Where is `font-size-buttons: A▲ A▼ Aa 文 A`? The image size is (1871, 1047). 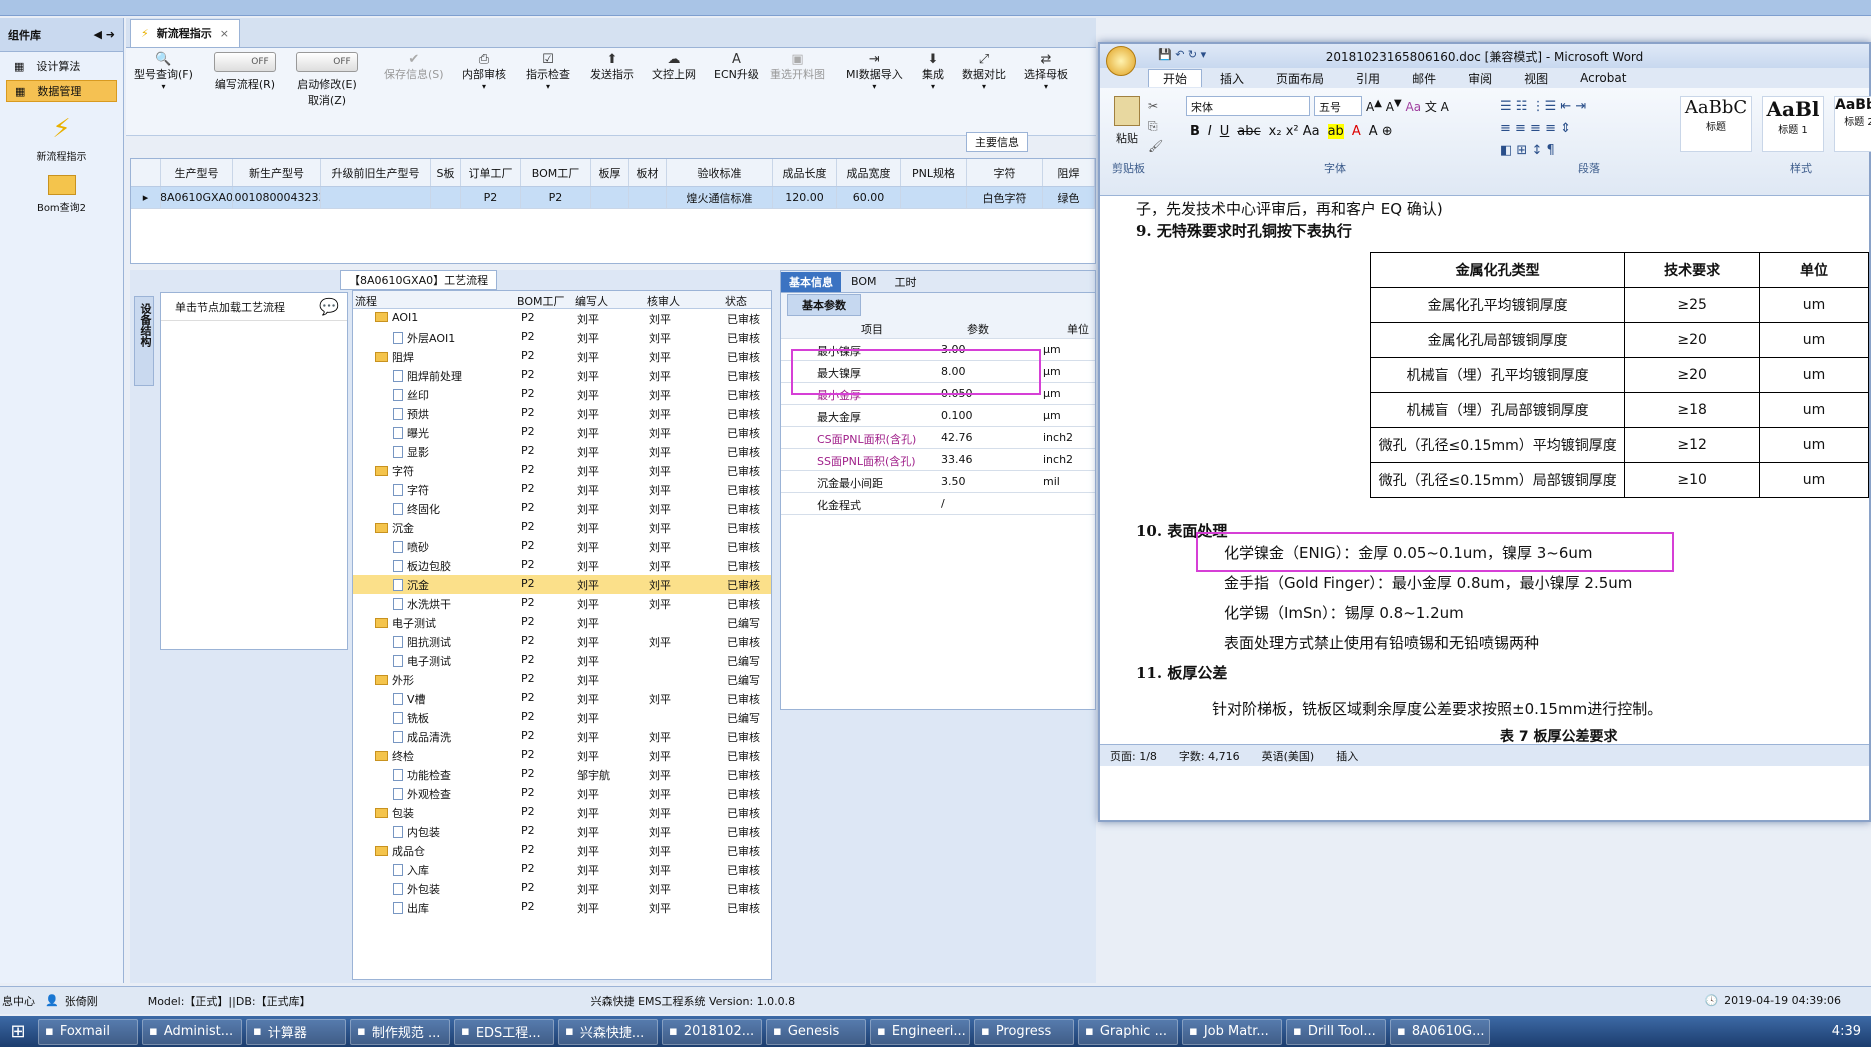
font-size-buttons: A▲ A▼ Aa 文 A is located at coordinates (1407, 106).